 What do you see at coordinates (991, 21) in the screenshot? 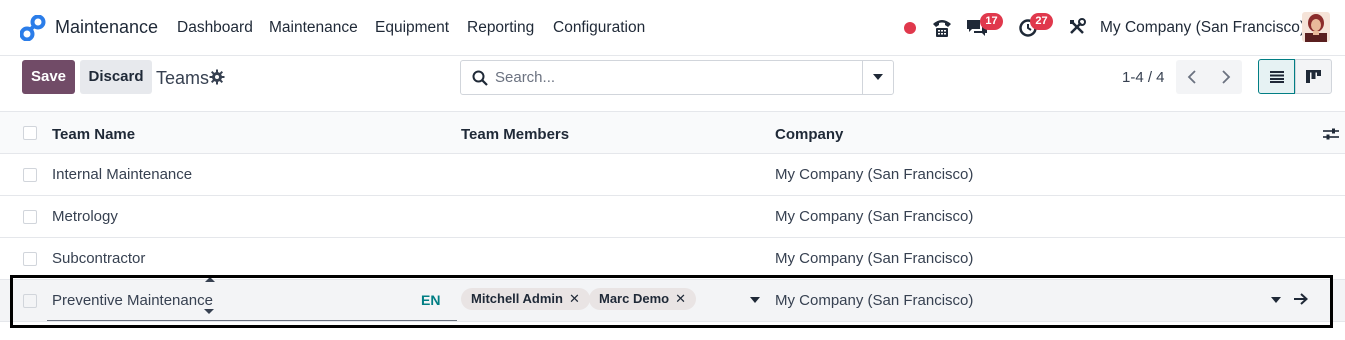
I see `messages-badge: 17` at bounding box center [991, 21].